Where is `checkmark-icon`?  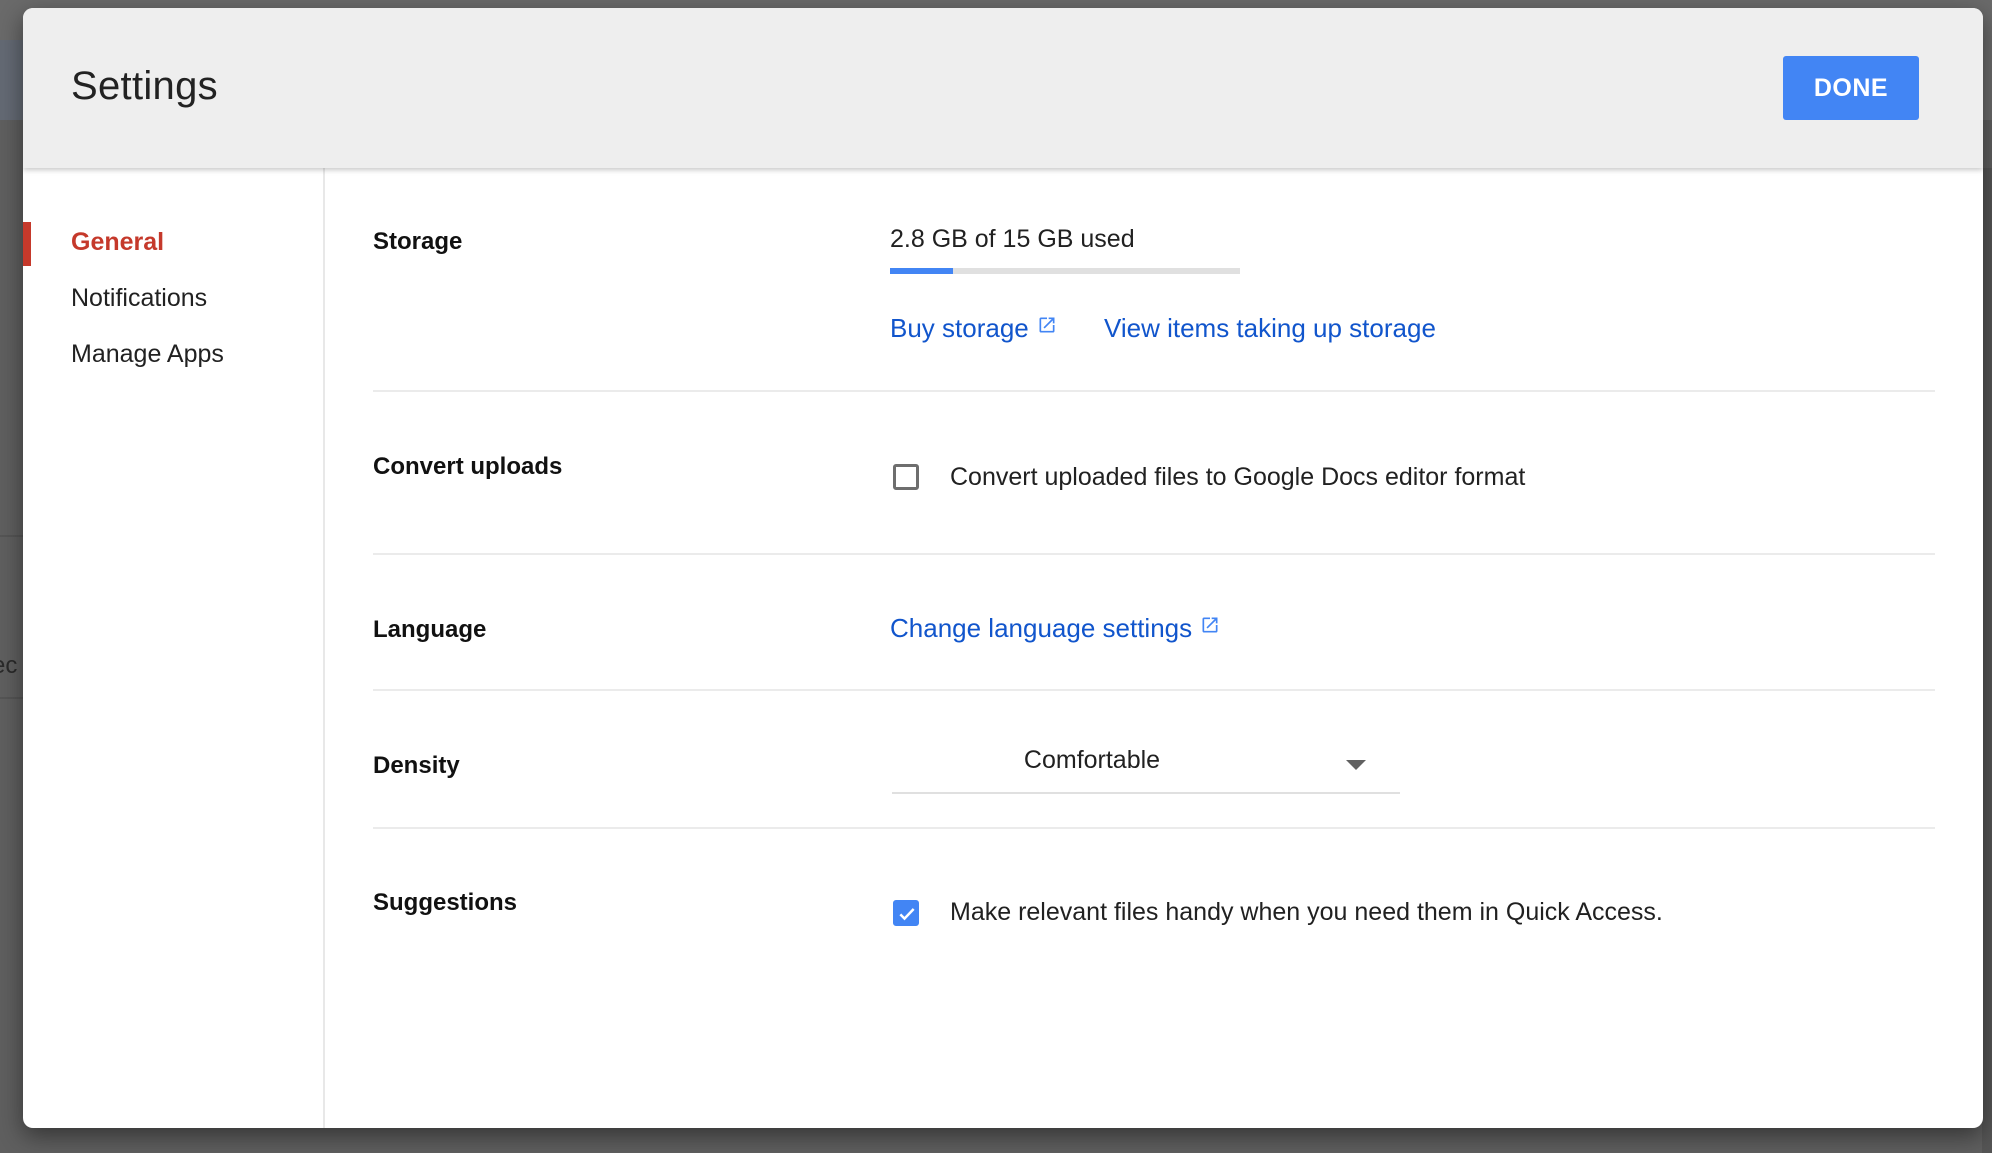
checkmark-icon is located at coordinates (907, 914).